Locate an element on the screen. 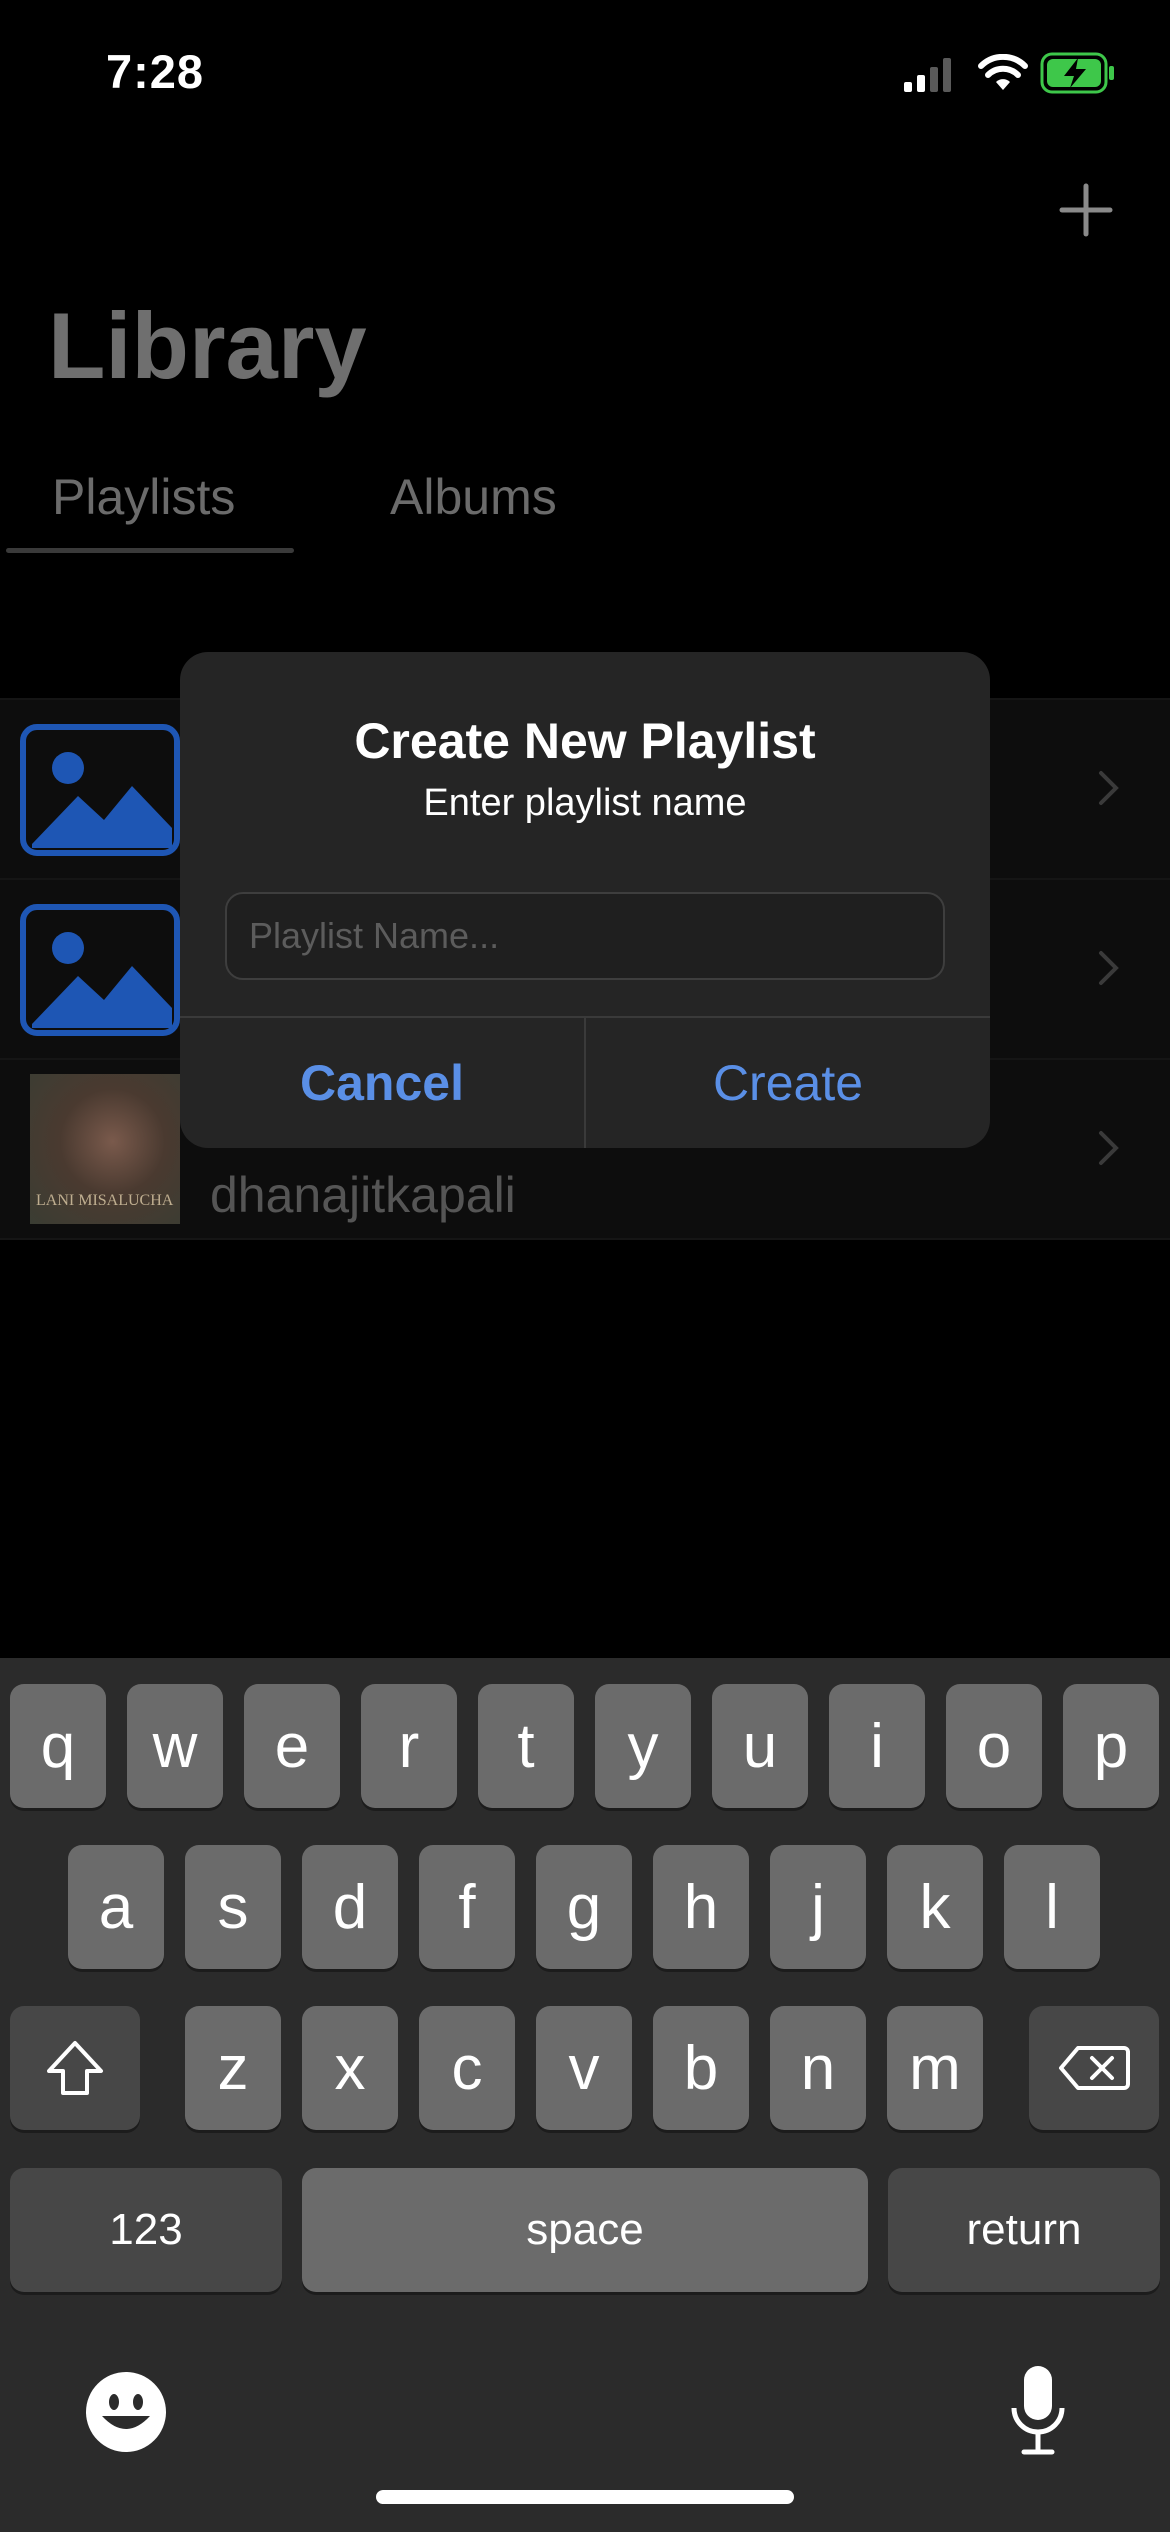  key-w: w is located at coordinates (175, 1746).